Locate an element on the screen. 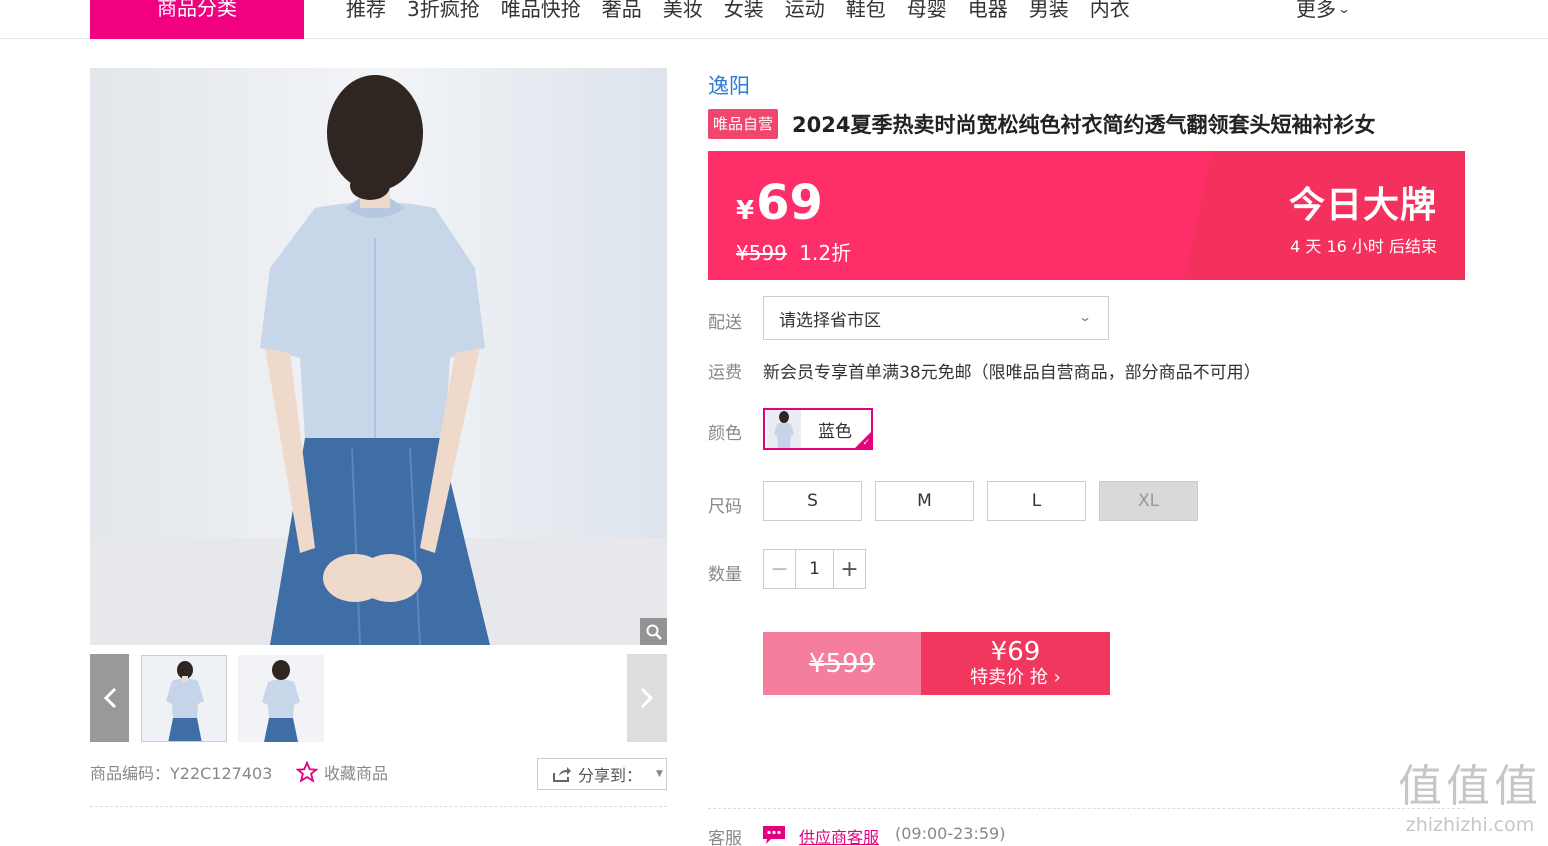 The image size is (1548, 846). delivery-label: 配送 is located at coordinates (725, 323).